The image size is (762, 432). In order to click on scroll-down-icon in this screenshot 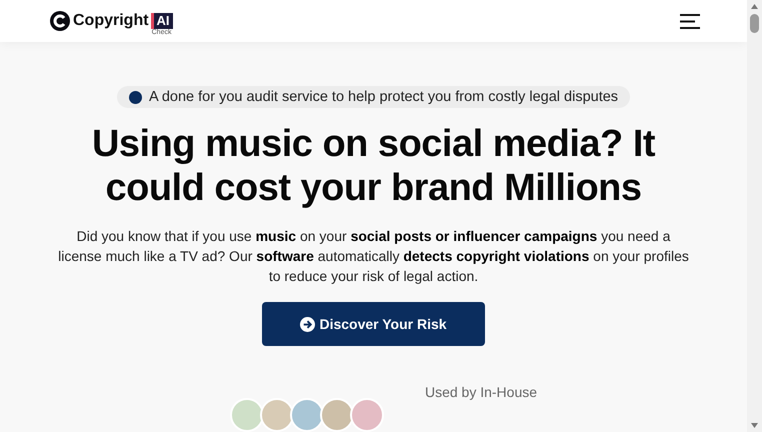, I will do `click(754, 425)`.